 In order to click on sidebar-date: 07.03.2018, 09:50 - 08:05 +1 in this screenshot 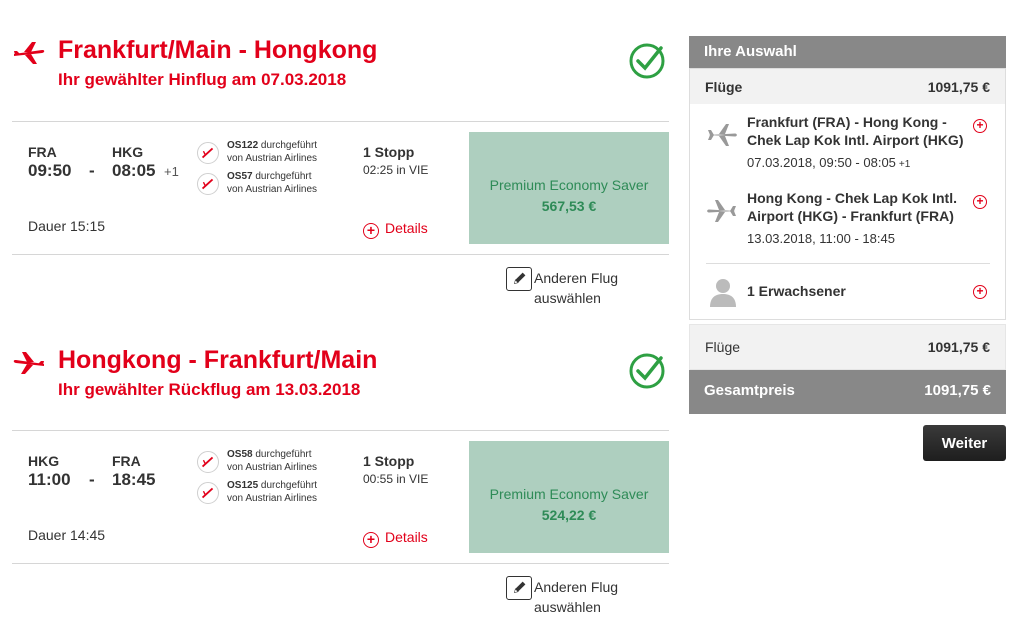, I will do `click(828, 162)`.